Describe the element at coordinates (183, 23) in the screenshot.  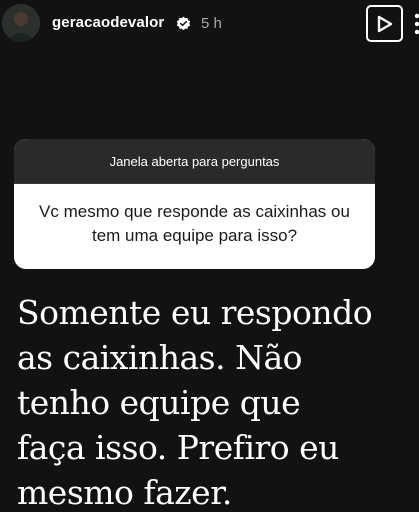
I see `verified-badge-icon` at that location.